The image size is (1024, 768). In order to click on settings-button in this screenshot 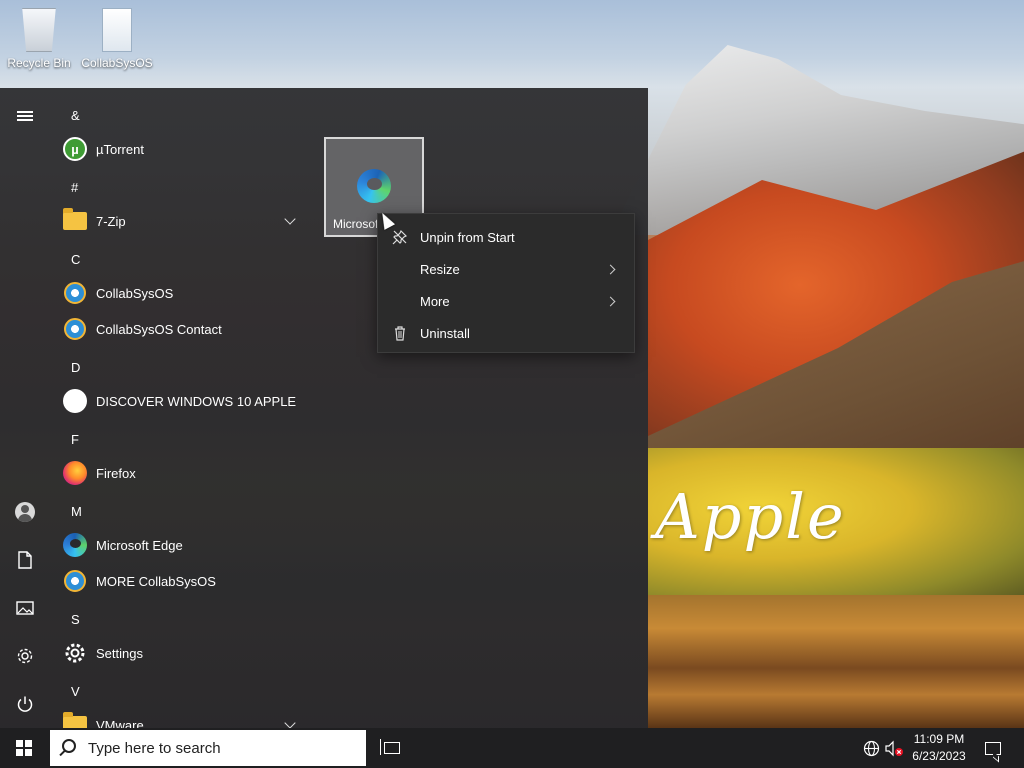, I will do `click(25, 656)`.